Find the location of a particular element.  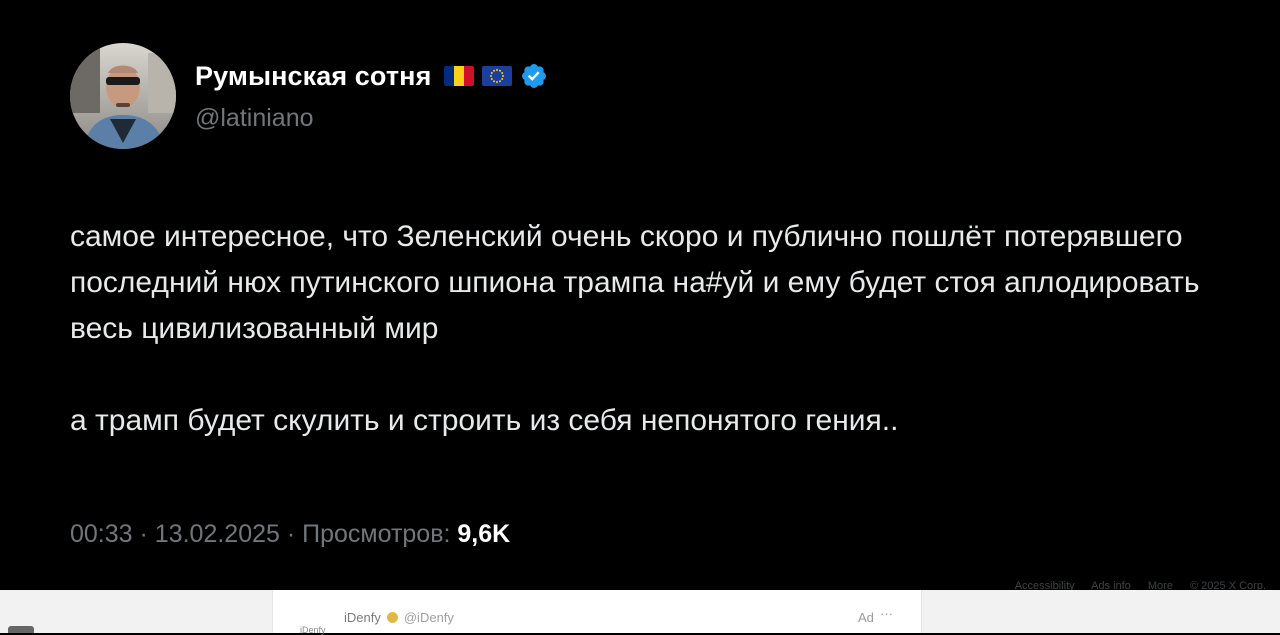

views-label: Просмотров: is located at coordinates (376, 534).